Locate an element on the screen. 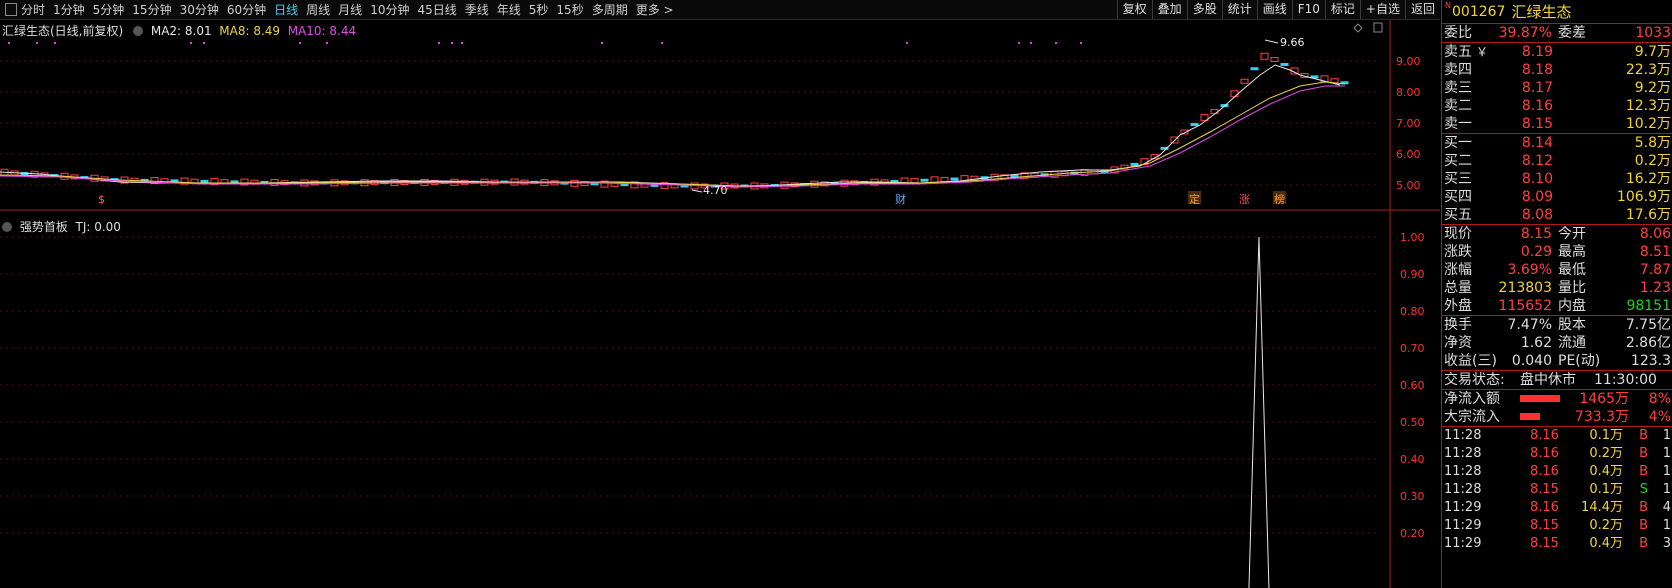 The height and width of the screenshot is (588, 1672). indicator-options-icon is located at coordinates (7, 227).